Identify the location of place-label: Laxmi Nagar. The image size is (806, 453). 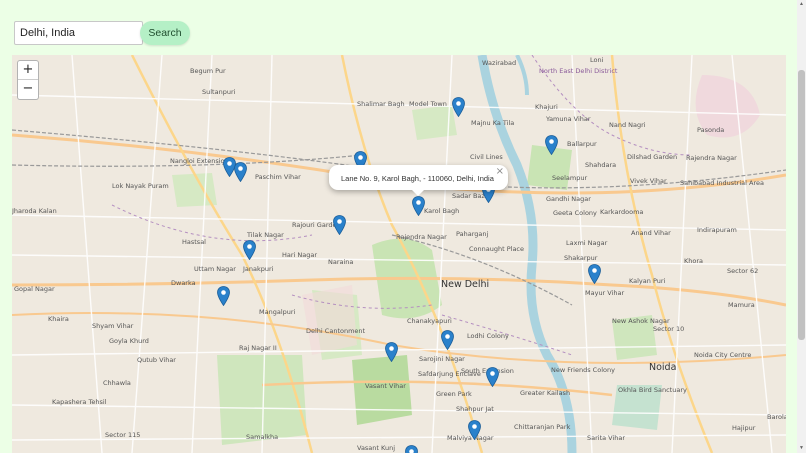
(587, 243).